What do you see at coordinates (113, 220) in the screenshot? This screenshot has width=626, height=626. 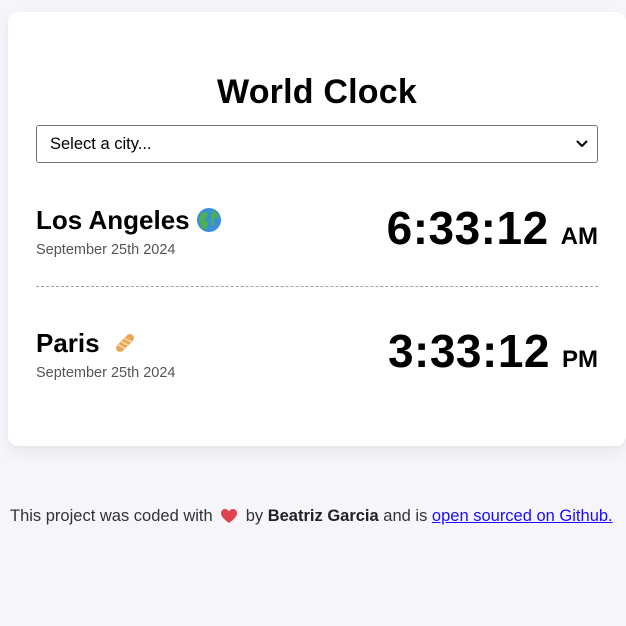 I see `city-name-label: Los Angeles` at bounding box center [113, 220].